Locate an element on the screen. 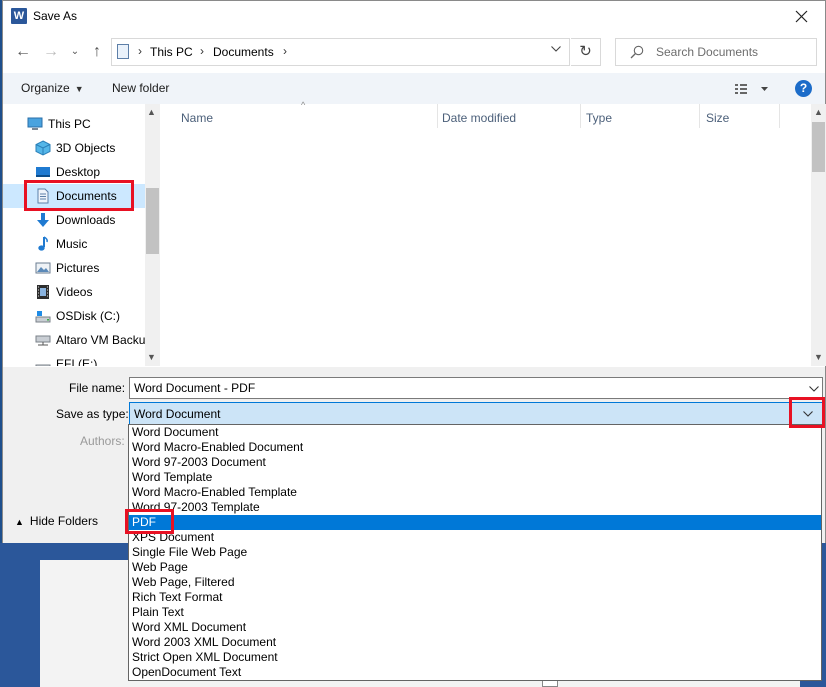 This screenshot has width=826, height=687. file-list-scrollbar: ▲ ▼ is located at coordinates (818, 235).